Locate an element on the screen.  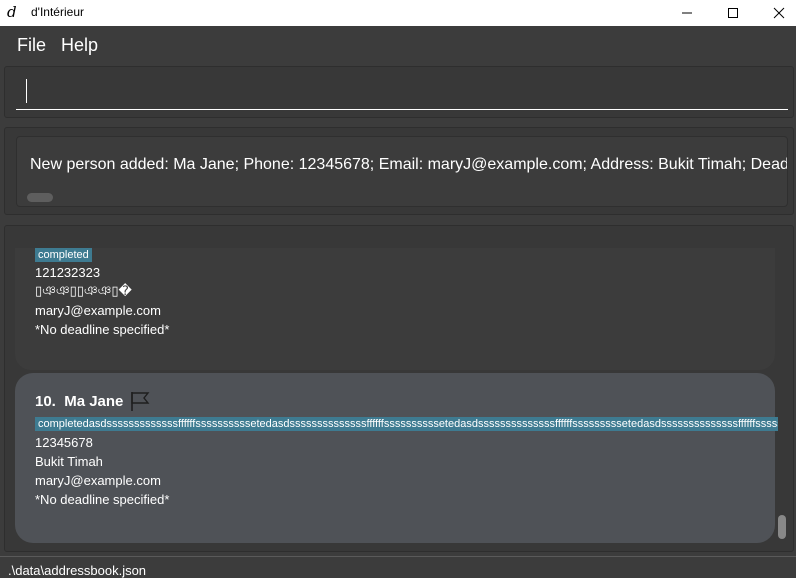
person-address: ▯ঞঞ▯▯ঞঞ▯� is located at coordinates (83, 291).